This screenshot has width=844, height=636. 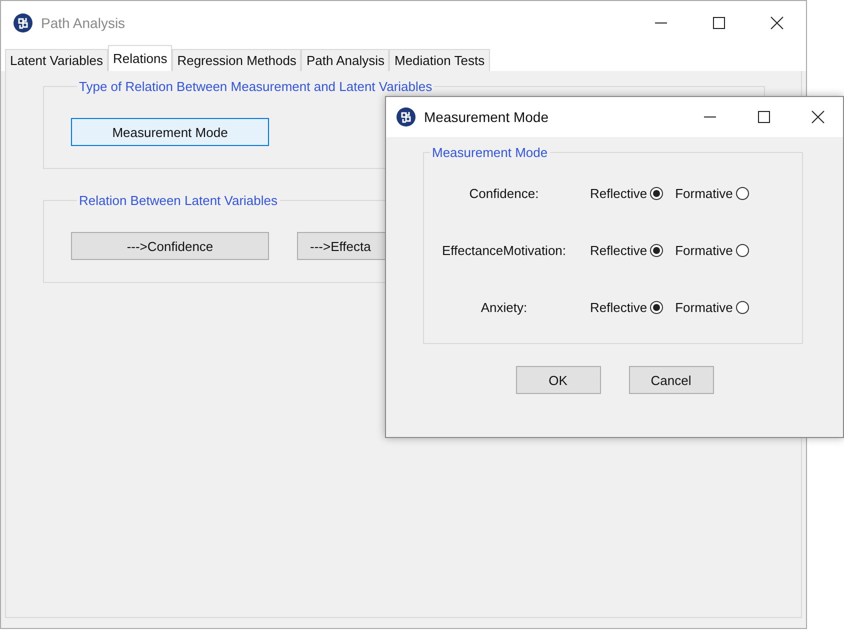 What do you see at coordinates (56, 60) in the screenshot?
I see `tab: Latent Variables` at bounding box center [56, 60].